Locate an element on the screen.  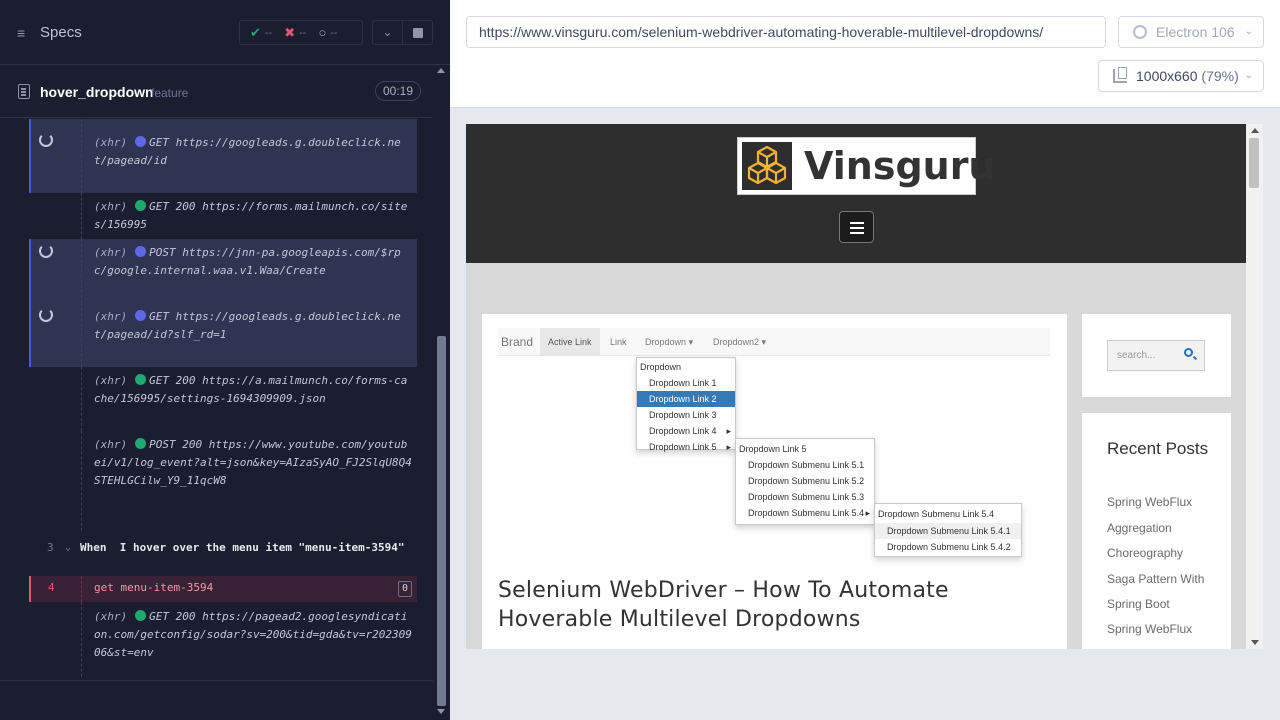
demo-menu-header: Dropdown Link 5 is located at coordinates (773, 449).